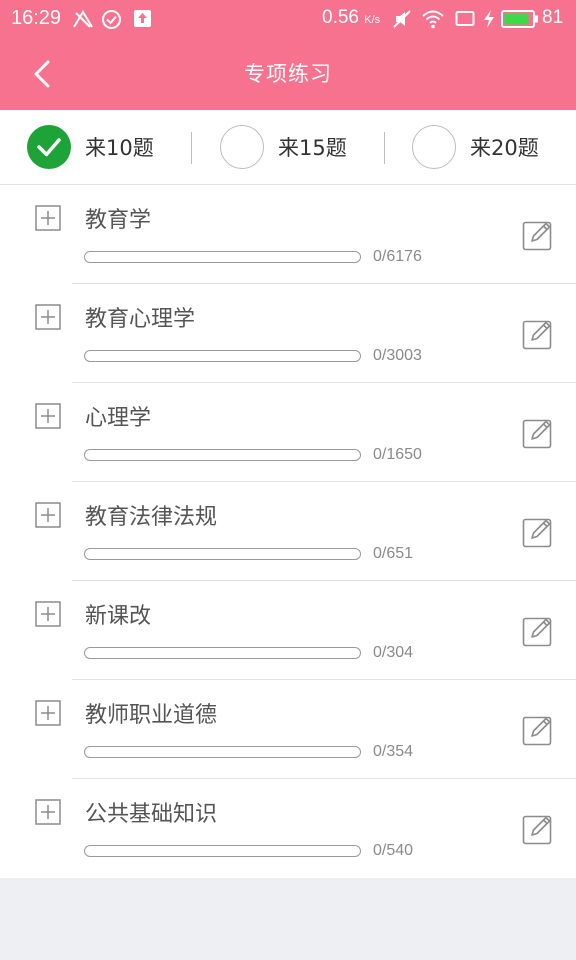 Image resolution: width=576 pixels, height=960 pixels. Describe the element at coordinates (288, 828) in the screenshot. I see `subject-item: 公共基础知识 0/540` at that location.